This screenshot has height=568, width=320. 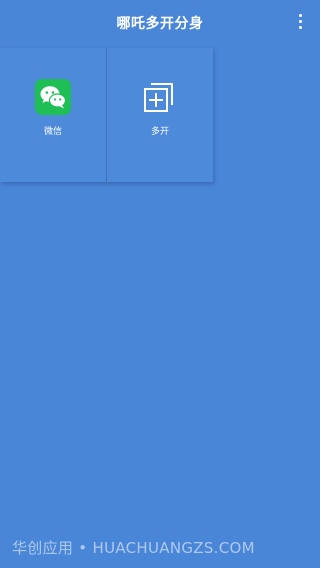 I want to click on add-clone-tile: 多开, so click(x=160, y=115).